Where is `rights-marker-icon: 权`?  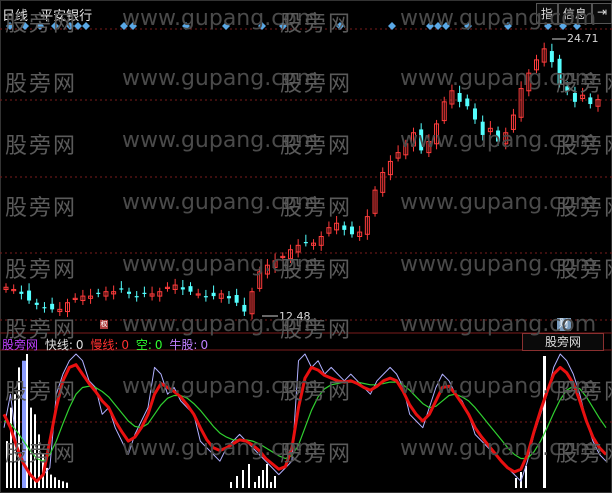
rights-marker-icon: 权 is located at coordinates (104, 324).